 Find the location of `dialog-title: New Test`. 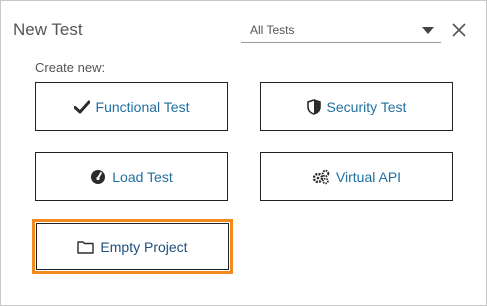

dialog-title: New Test is located at coordinates (48, 29).